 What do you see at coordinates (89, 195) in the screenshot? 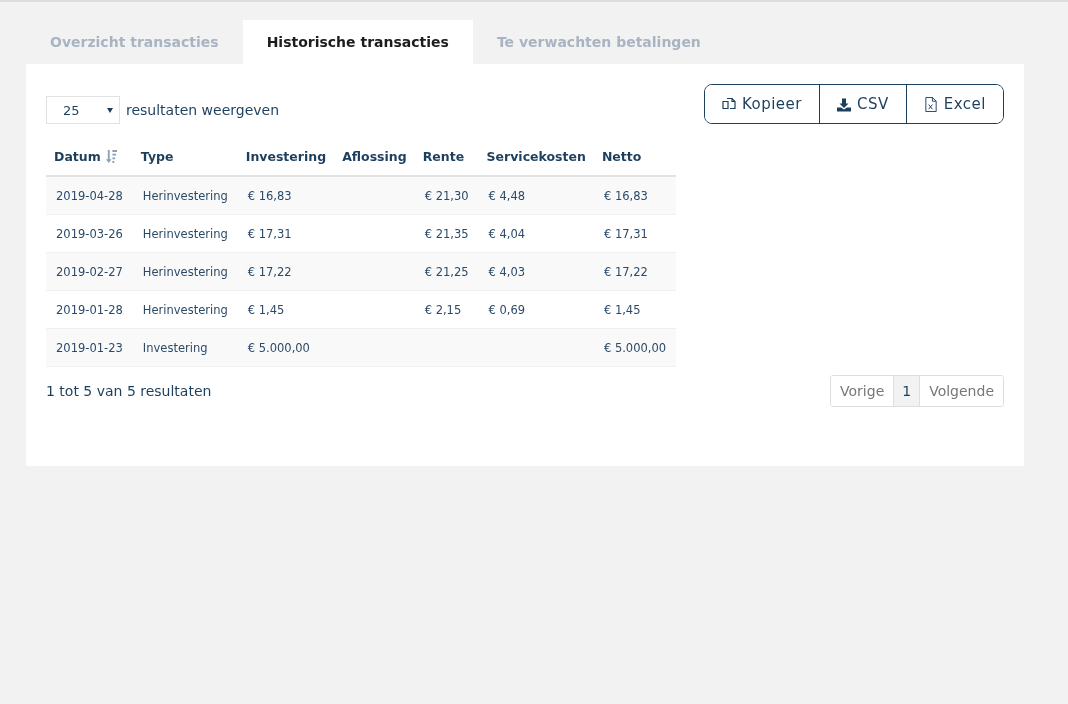
I see `table-cell: 2019-04-28` at bounding box center [89, 195].